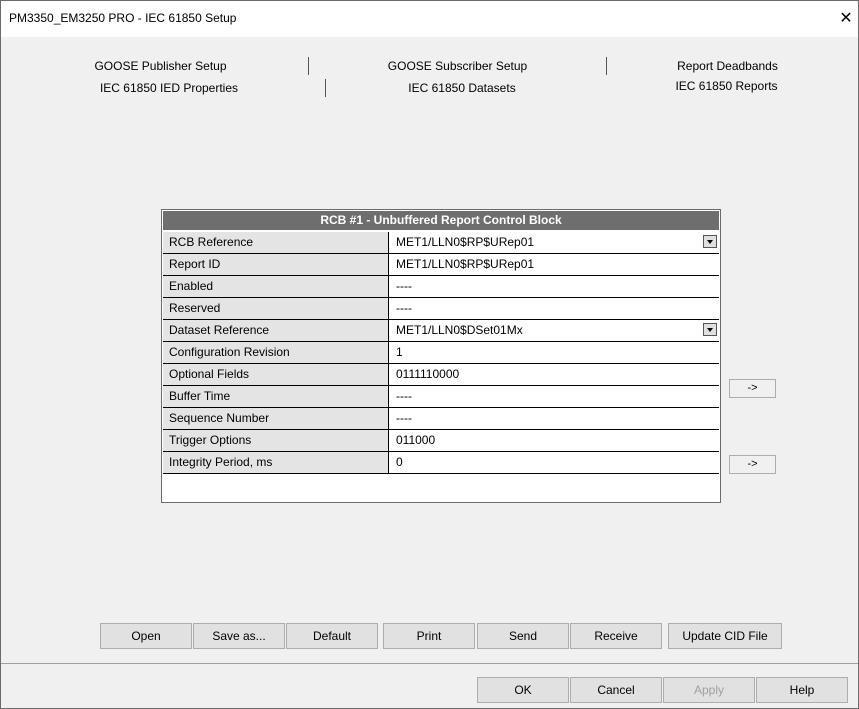  Describe the element at coordinates (554, 396) in the screenshot. I see `buffer-time-field: ----` at that location.